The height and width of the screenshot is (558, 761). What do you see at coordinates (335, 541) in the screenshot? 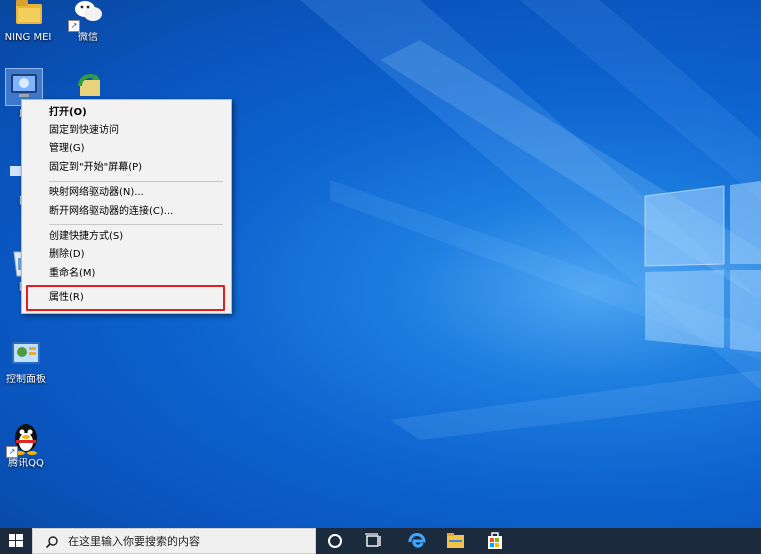
I see `cortana-icon` at bounding box center [335, 541].